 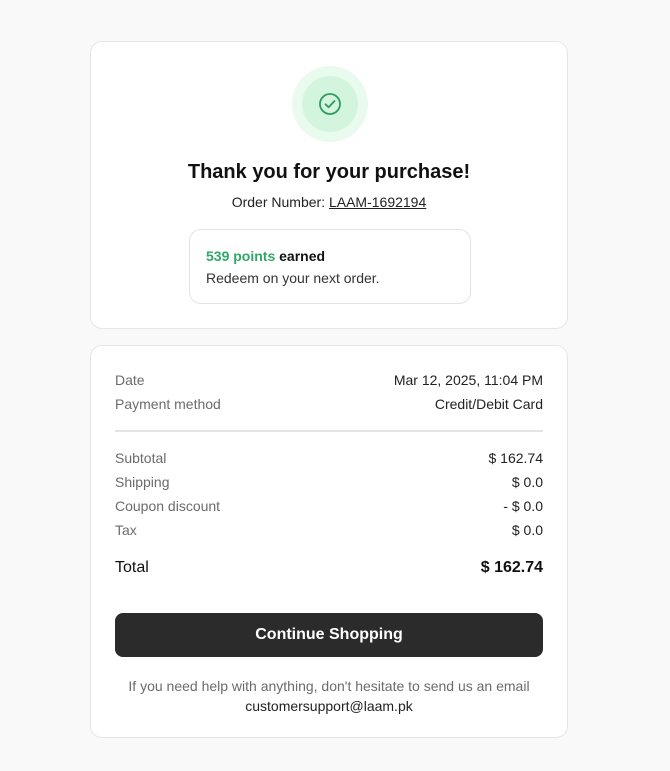 I want to click on coupon-discount-row: Coupon discount - $ 0.0, so click(x=329, y=506).